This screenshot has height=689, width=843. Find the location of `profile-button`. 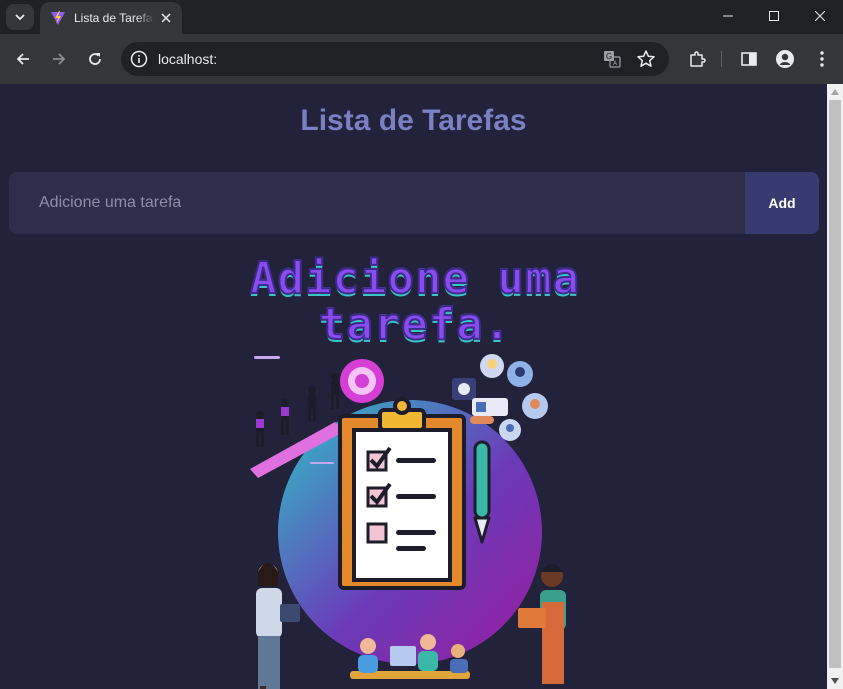

profile-button is located at coordinates (785, 59).